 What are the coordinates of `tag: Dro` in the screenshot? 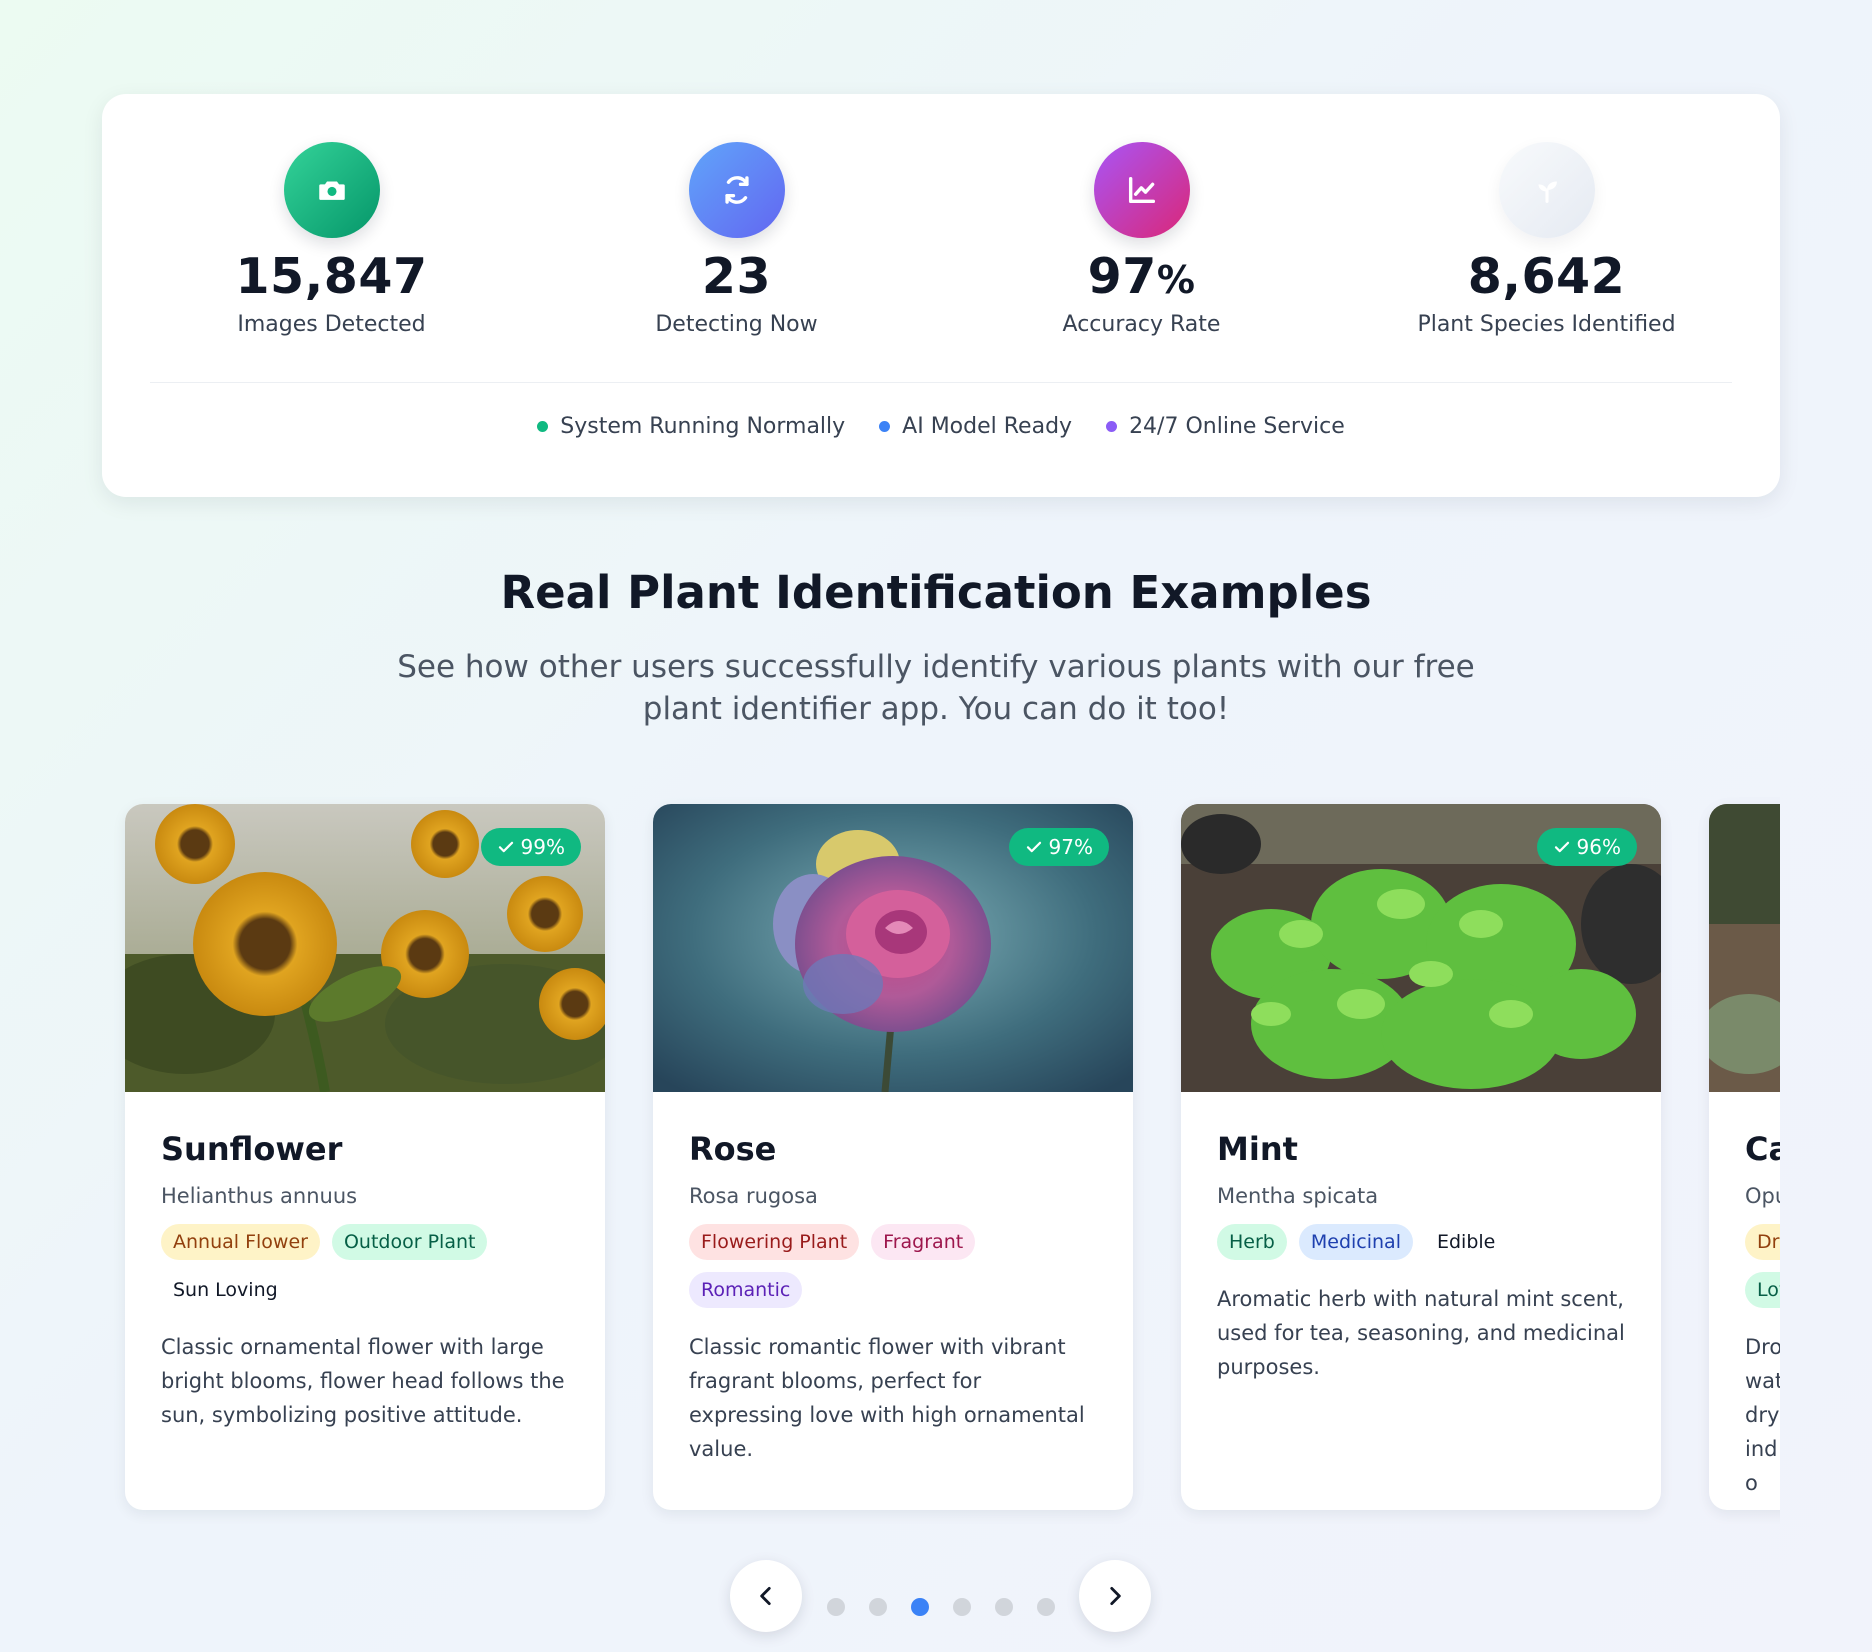 It's located at (1762, 1242).